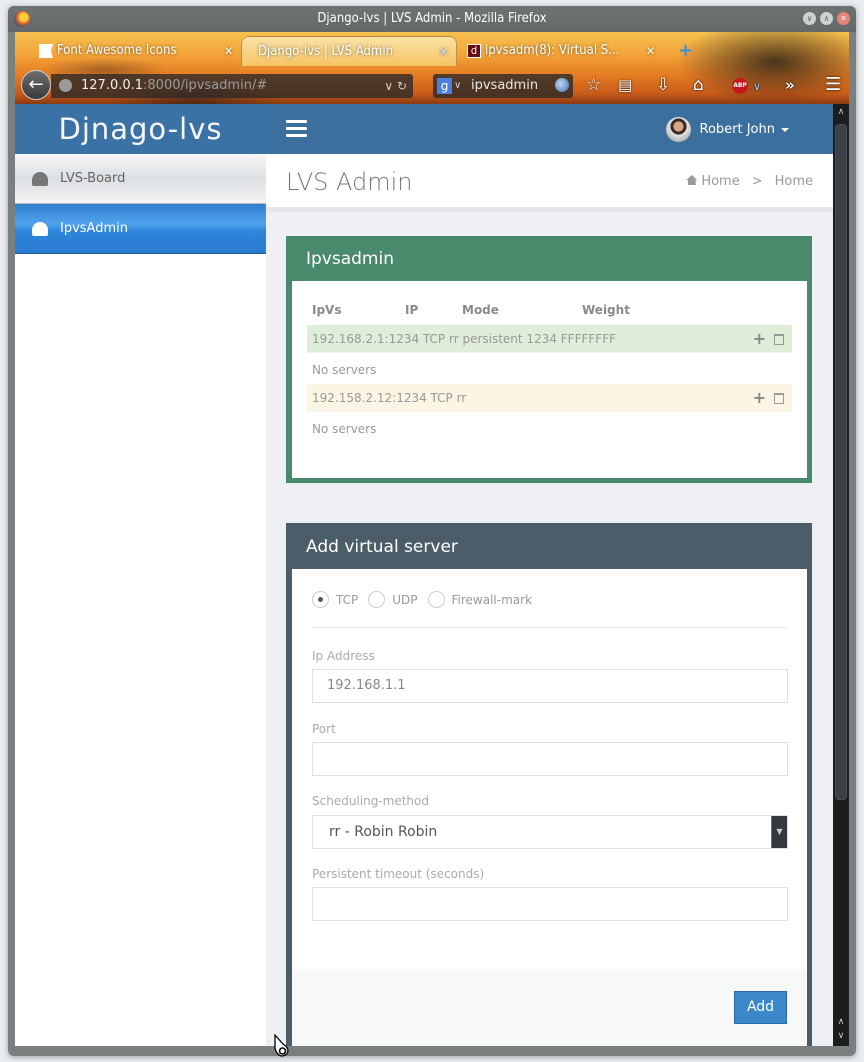  I want to click on divider, so click(549, 627).